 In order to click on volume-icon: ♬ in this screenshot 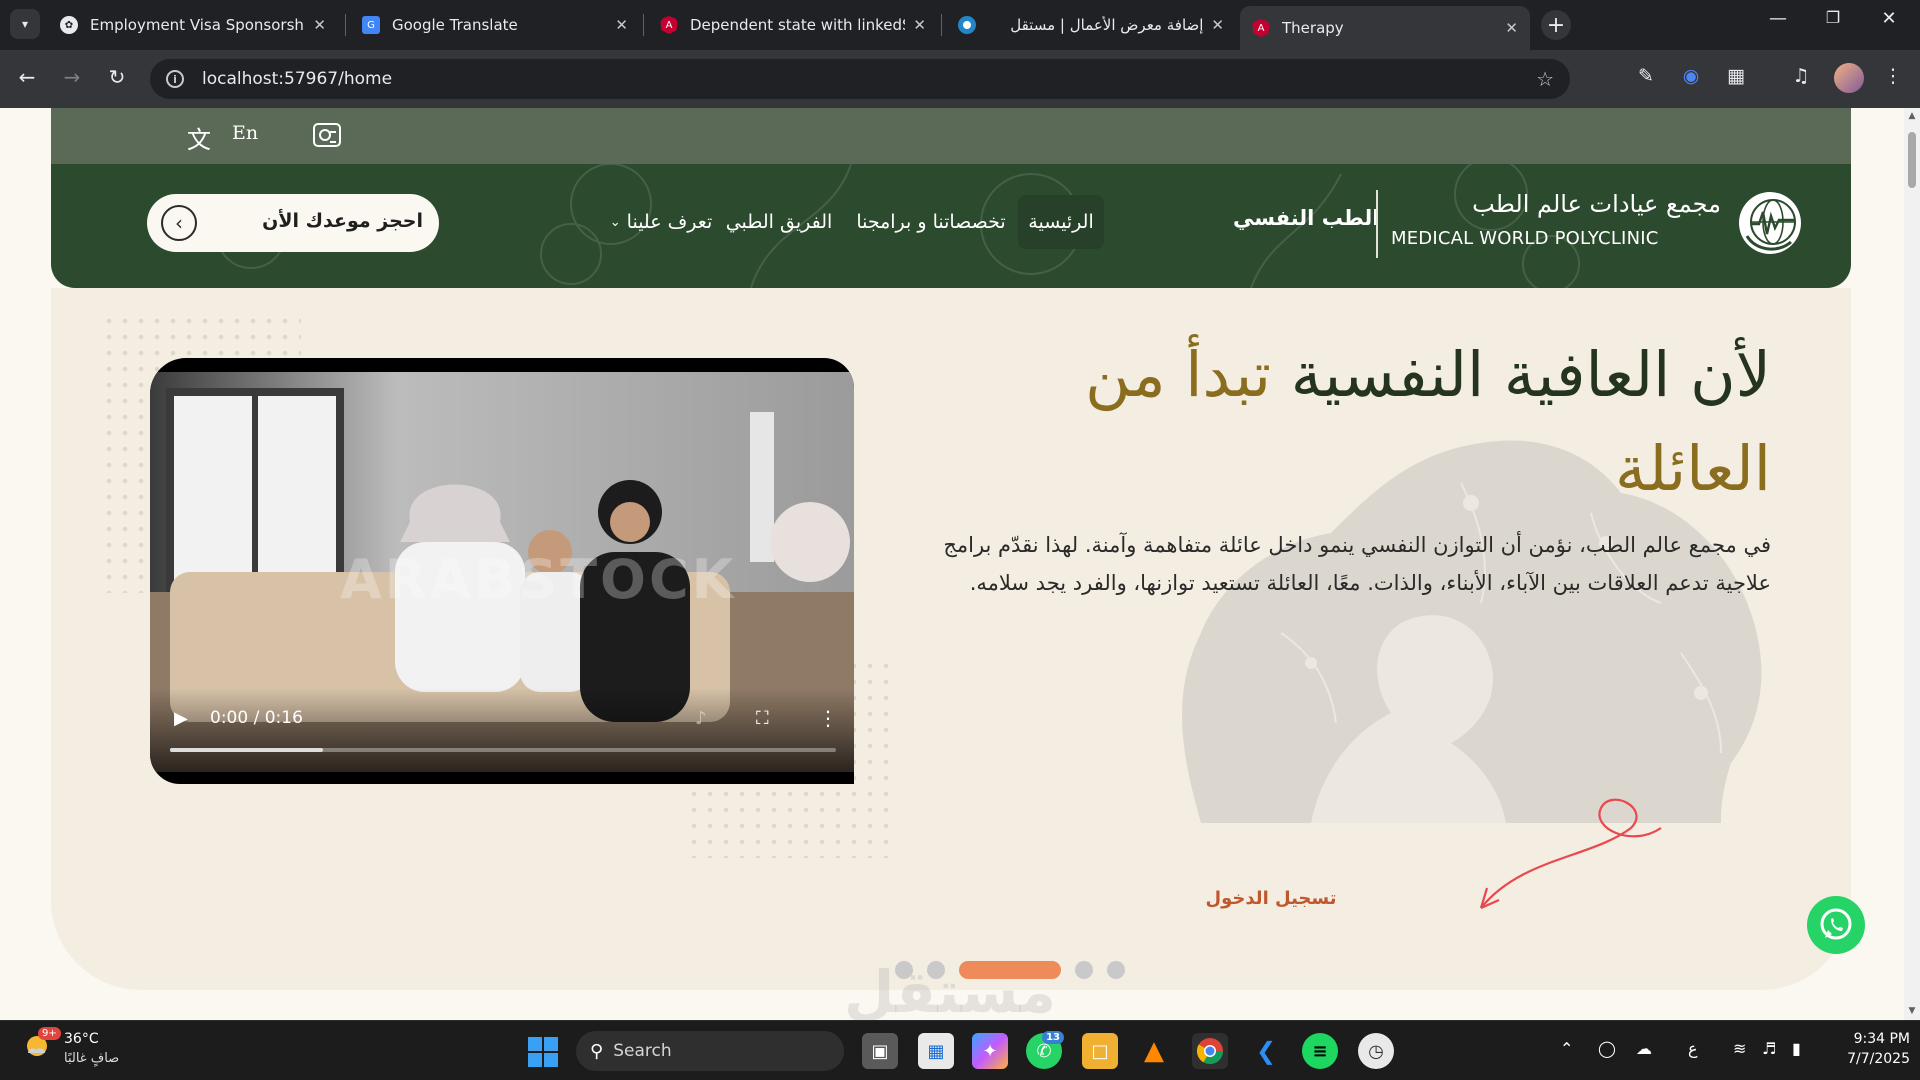, I will do `click(1769, 1048)`.